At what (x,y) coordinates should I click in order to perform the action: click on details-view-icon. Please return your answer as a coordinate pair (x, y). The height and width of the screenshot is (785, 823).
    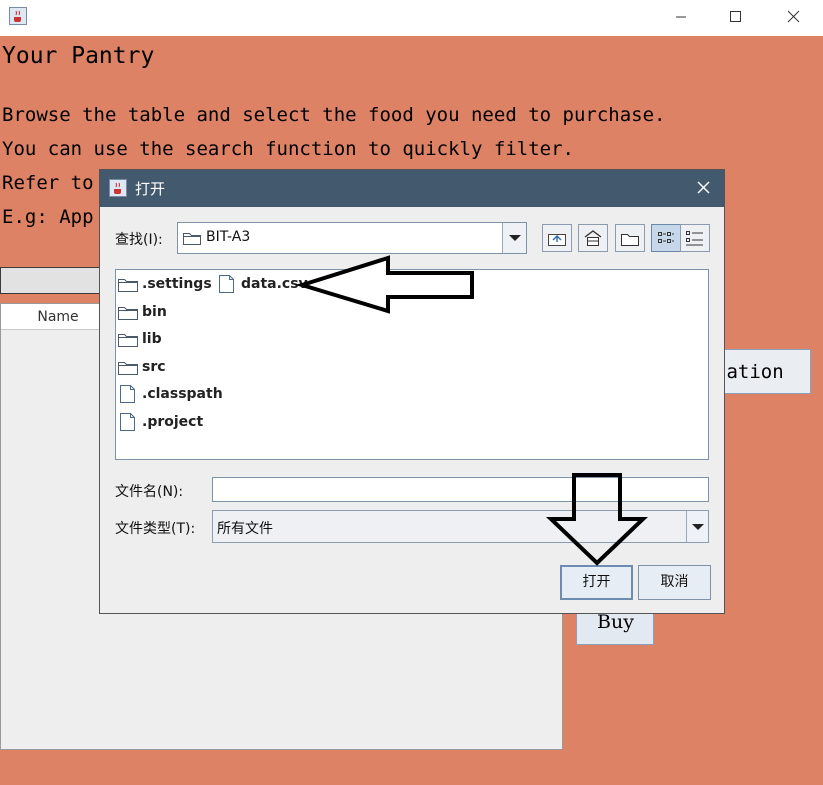
    Looking at the image, I should click on (695, 238).